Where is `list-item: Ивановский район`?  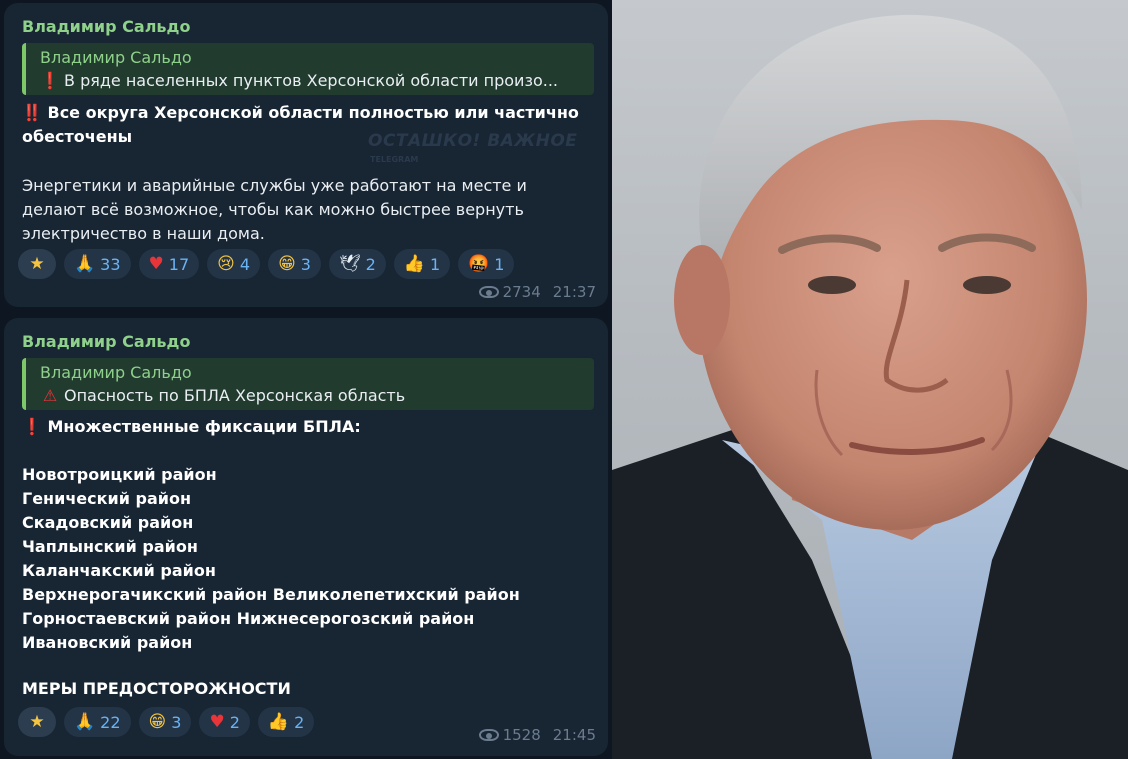 list-item: Ивановский район is located at coordinates (107, 642).